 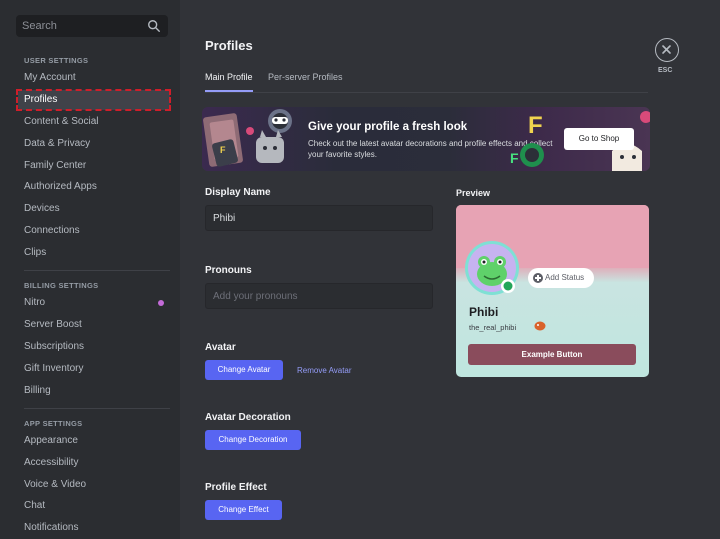 I want to click on badge-icon, so click(x=540, y=326).